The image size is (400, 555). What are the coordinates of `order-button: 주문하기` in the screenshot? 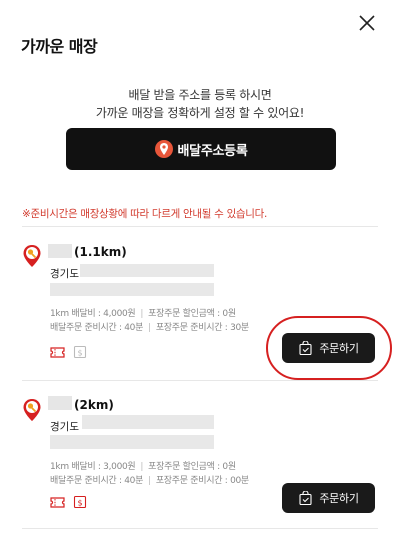 It's located at (328, 498).